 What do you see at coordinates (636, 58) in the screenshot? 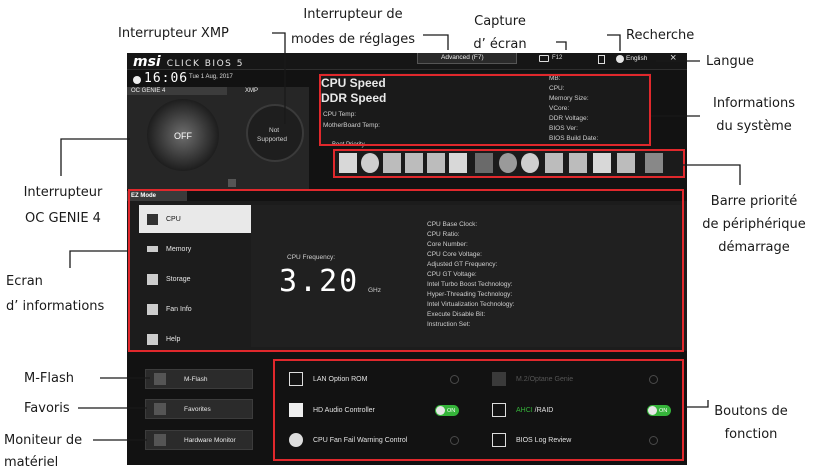
I see `language-select: English` at bounding box center [636, 58].